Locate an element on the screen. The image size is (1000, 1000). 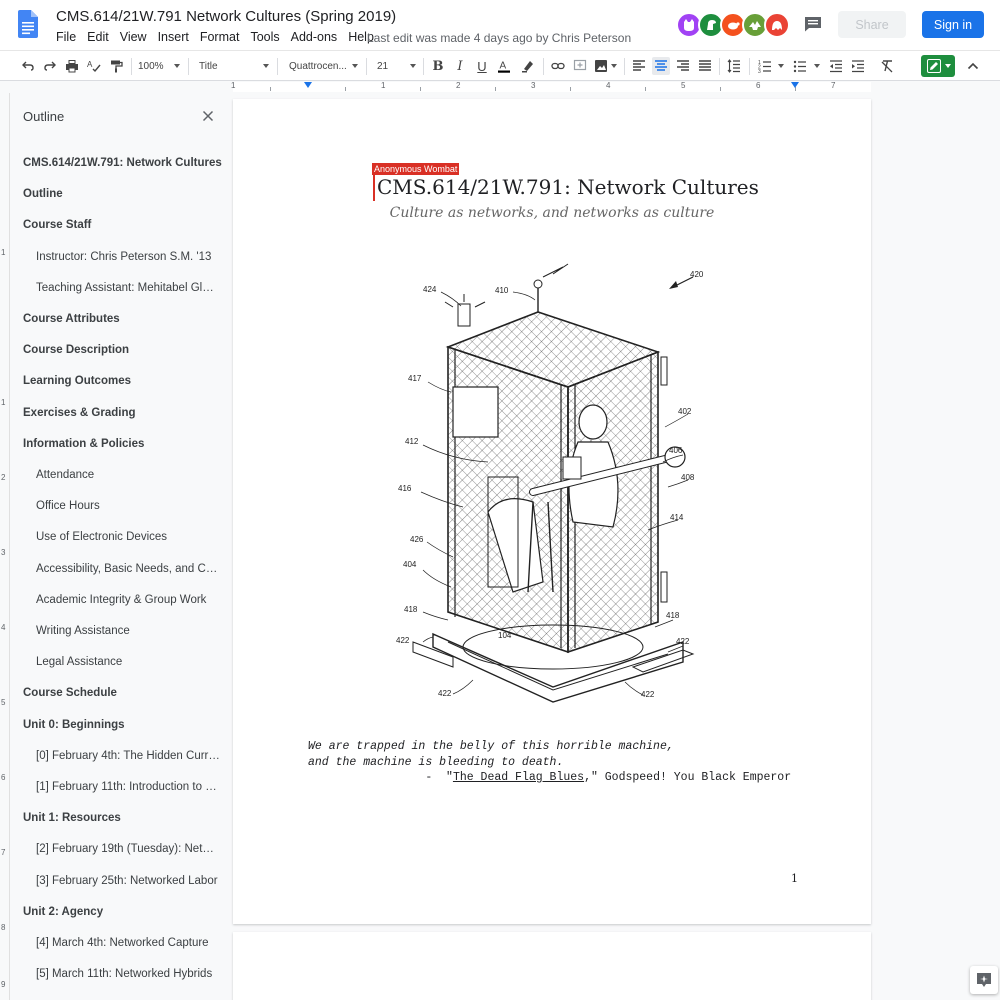
print-icon is located at coordinates (72, 66).